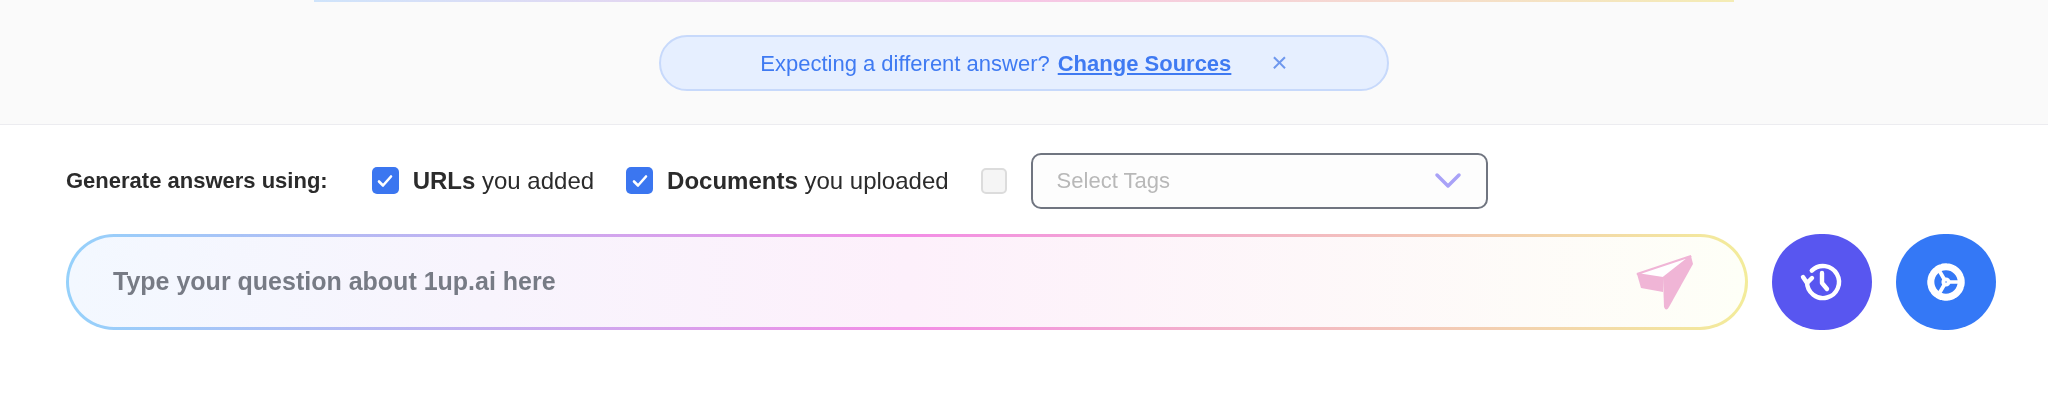 The image size is (2048, 407). What do you see at coordinates (1144, 63) in the screenshot?
I see `change-sources-link: Change Sources` at bounding box center [1144, 63].